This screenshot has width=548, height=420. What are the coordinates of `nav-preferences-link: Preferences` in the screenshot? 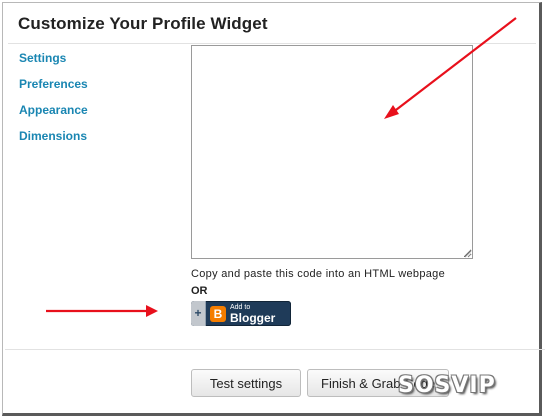 It's located at (53, 91).